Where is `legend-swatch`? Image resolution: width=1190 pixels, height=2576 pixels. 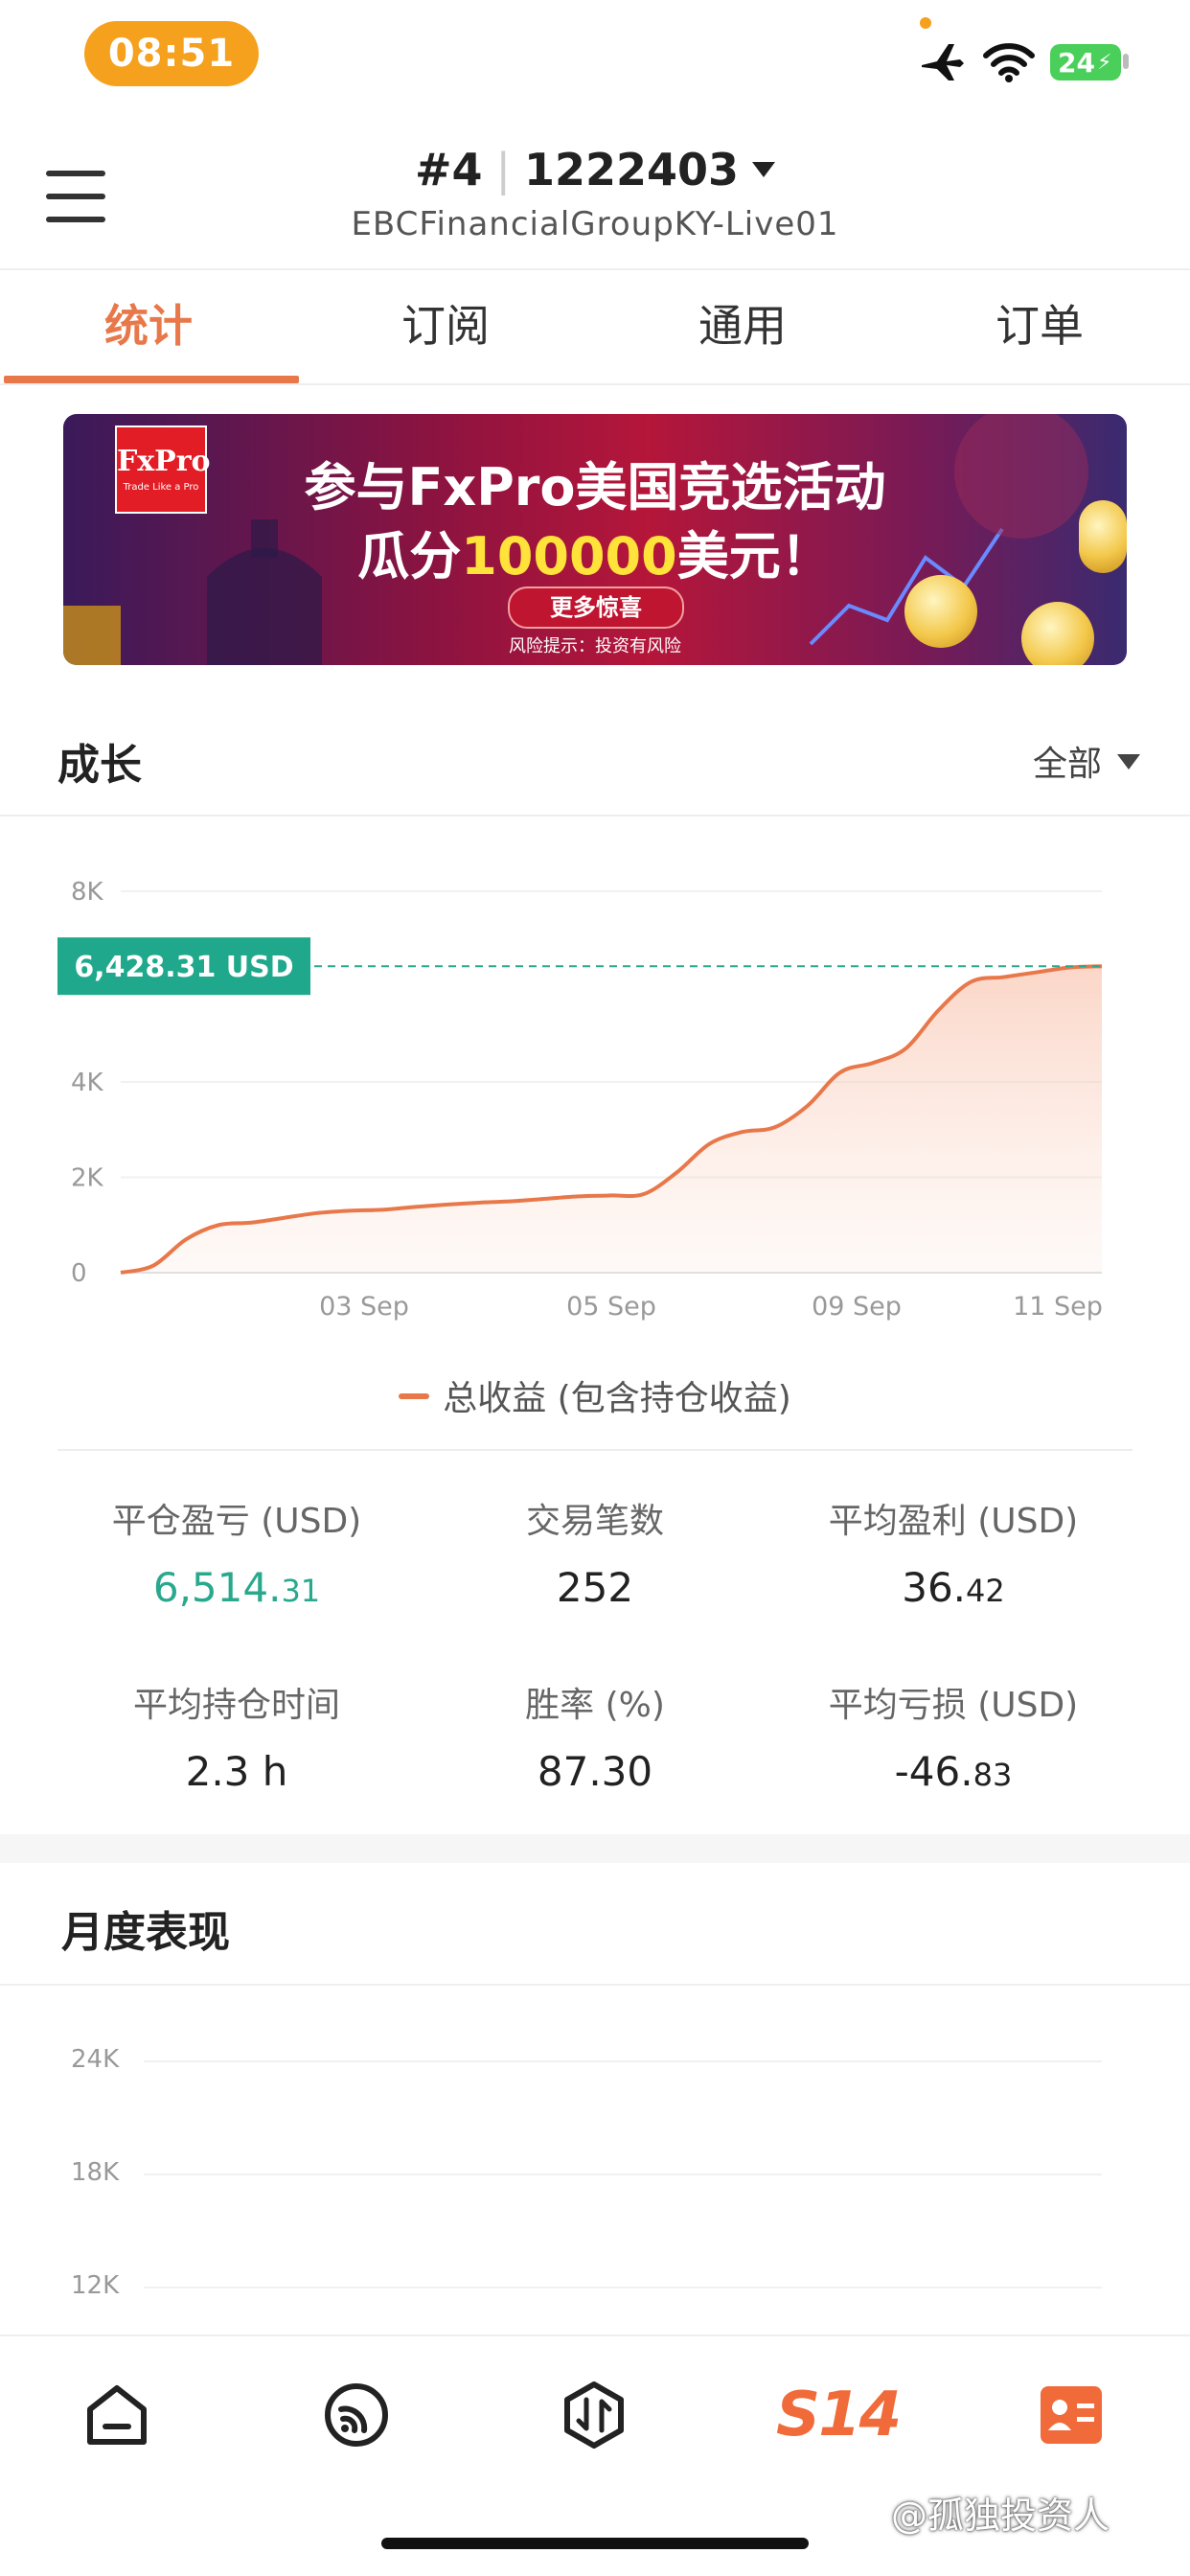 legend-swatch is located at coordinates (414, 1396).